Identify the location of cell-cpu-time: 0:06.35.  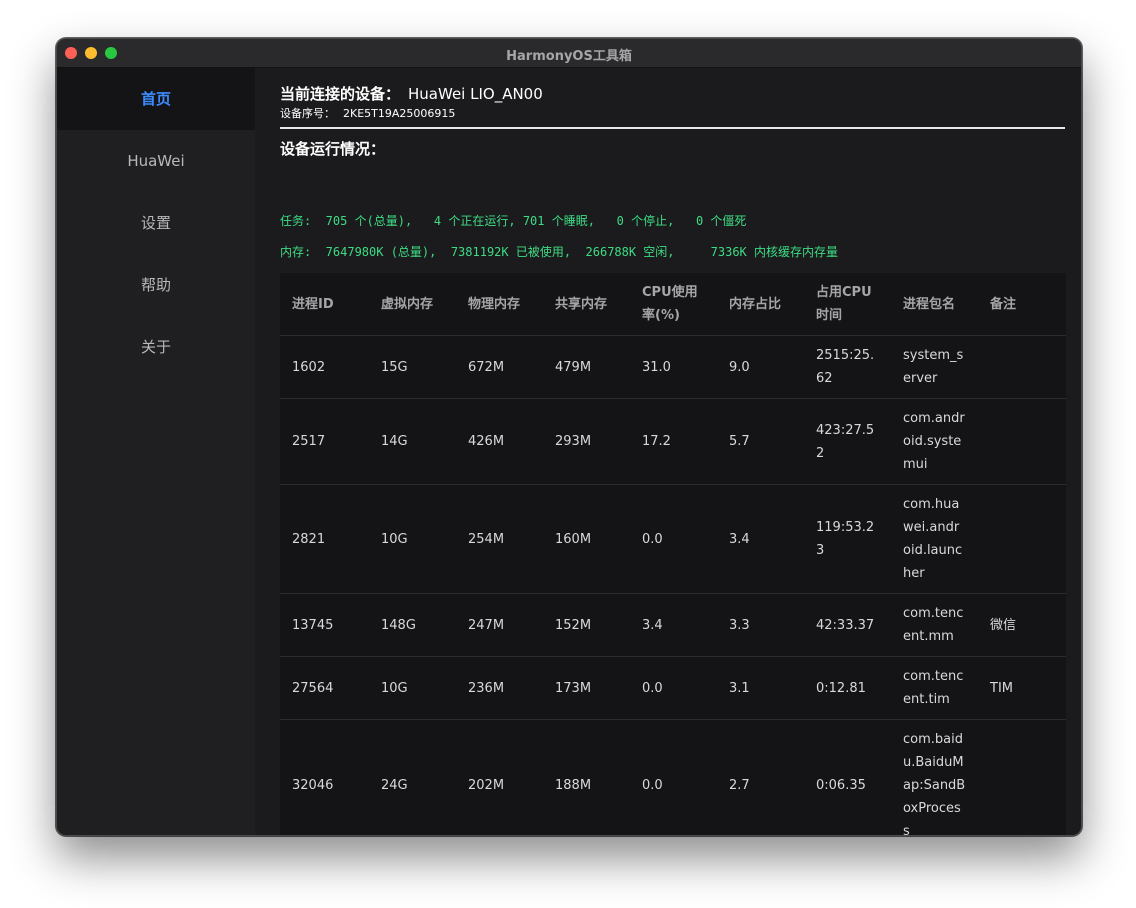
(847, 777).